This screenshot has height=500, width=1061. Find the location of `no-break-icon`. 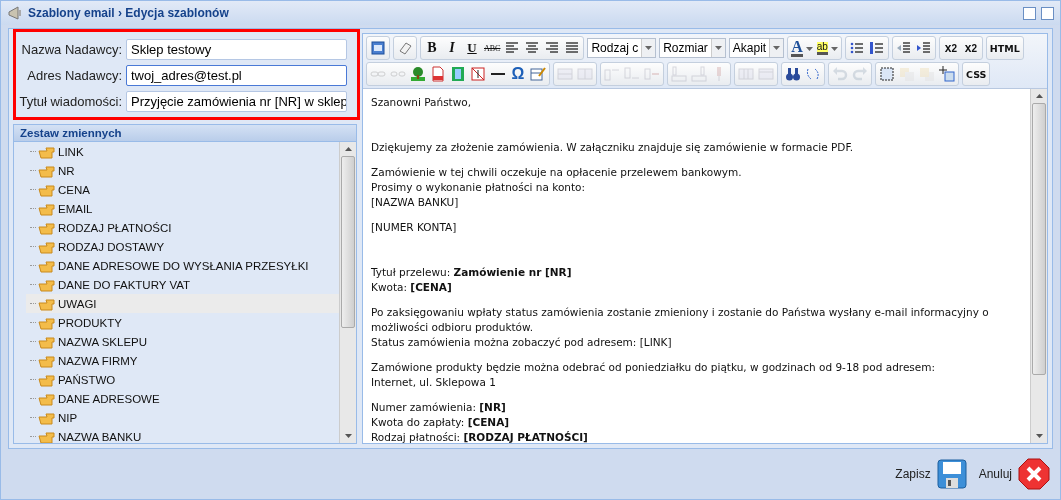

no-break-icon is located at coordinates (478, 74).